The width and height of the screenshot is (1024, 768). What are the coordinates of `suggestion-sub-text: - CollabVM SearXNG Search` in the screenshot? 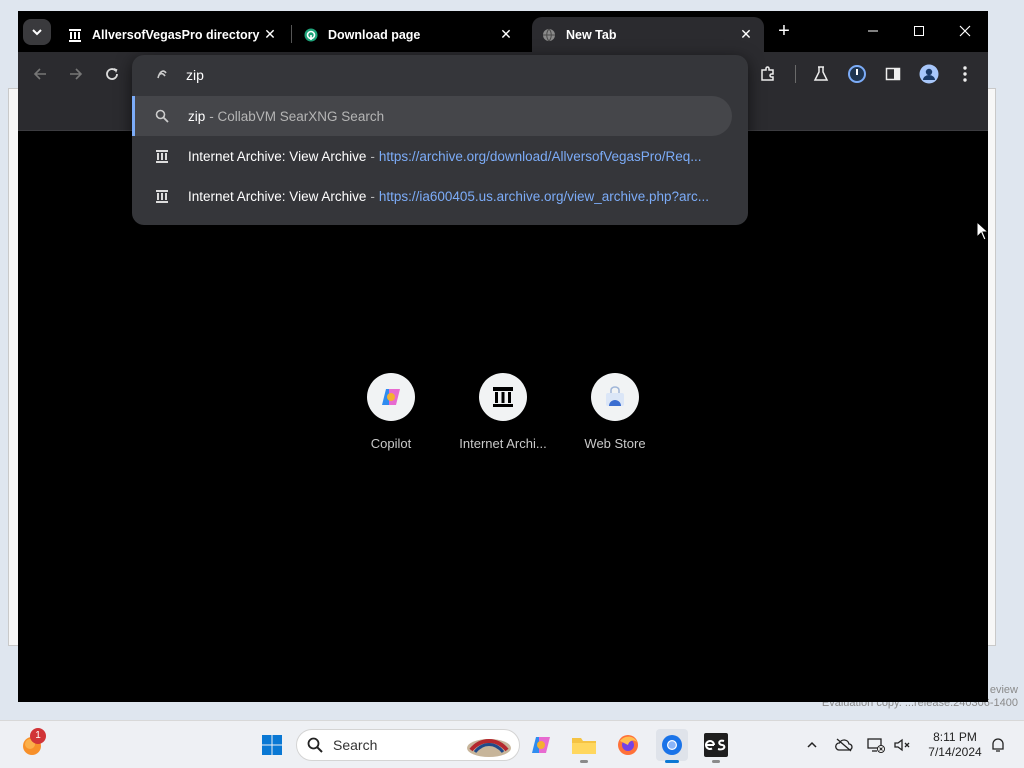 It's located at (297, 116).